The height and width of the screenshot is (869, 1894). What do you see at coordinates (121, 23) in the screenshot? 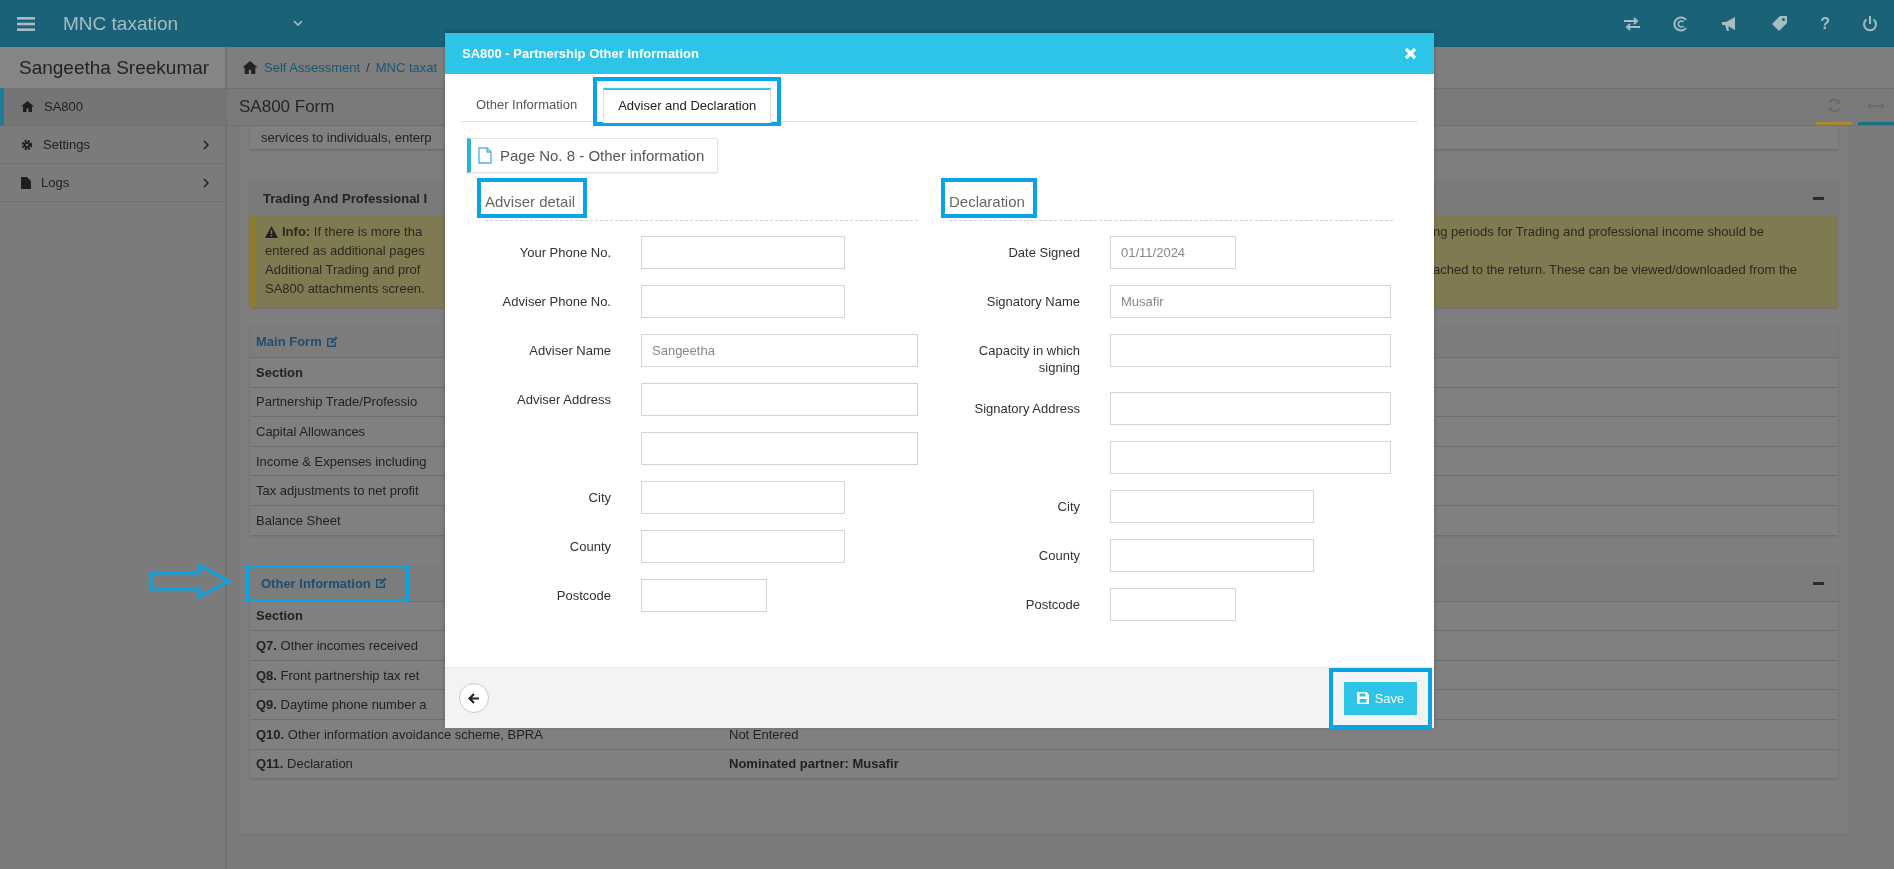
I see `app-name: MNC taxation` at bounding box center [121, 23].